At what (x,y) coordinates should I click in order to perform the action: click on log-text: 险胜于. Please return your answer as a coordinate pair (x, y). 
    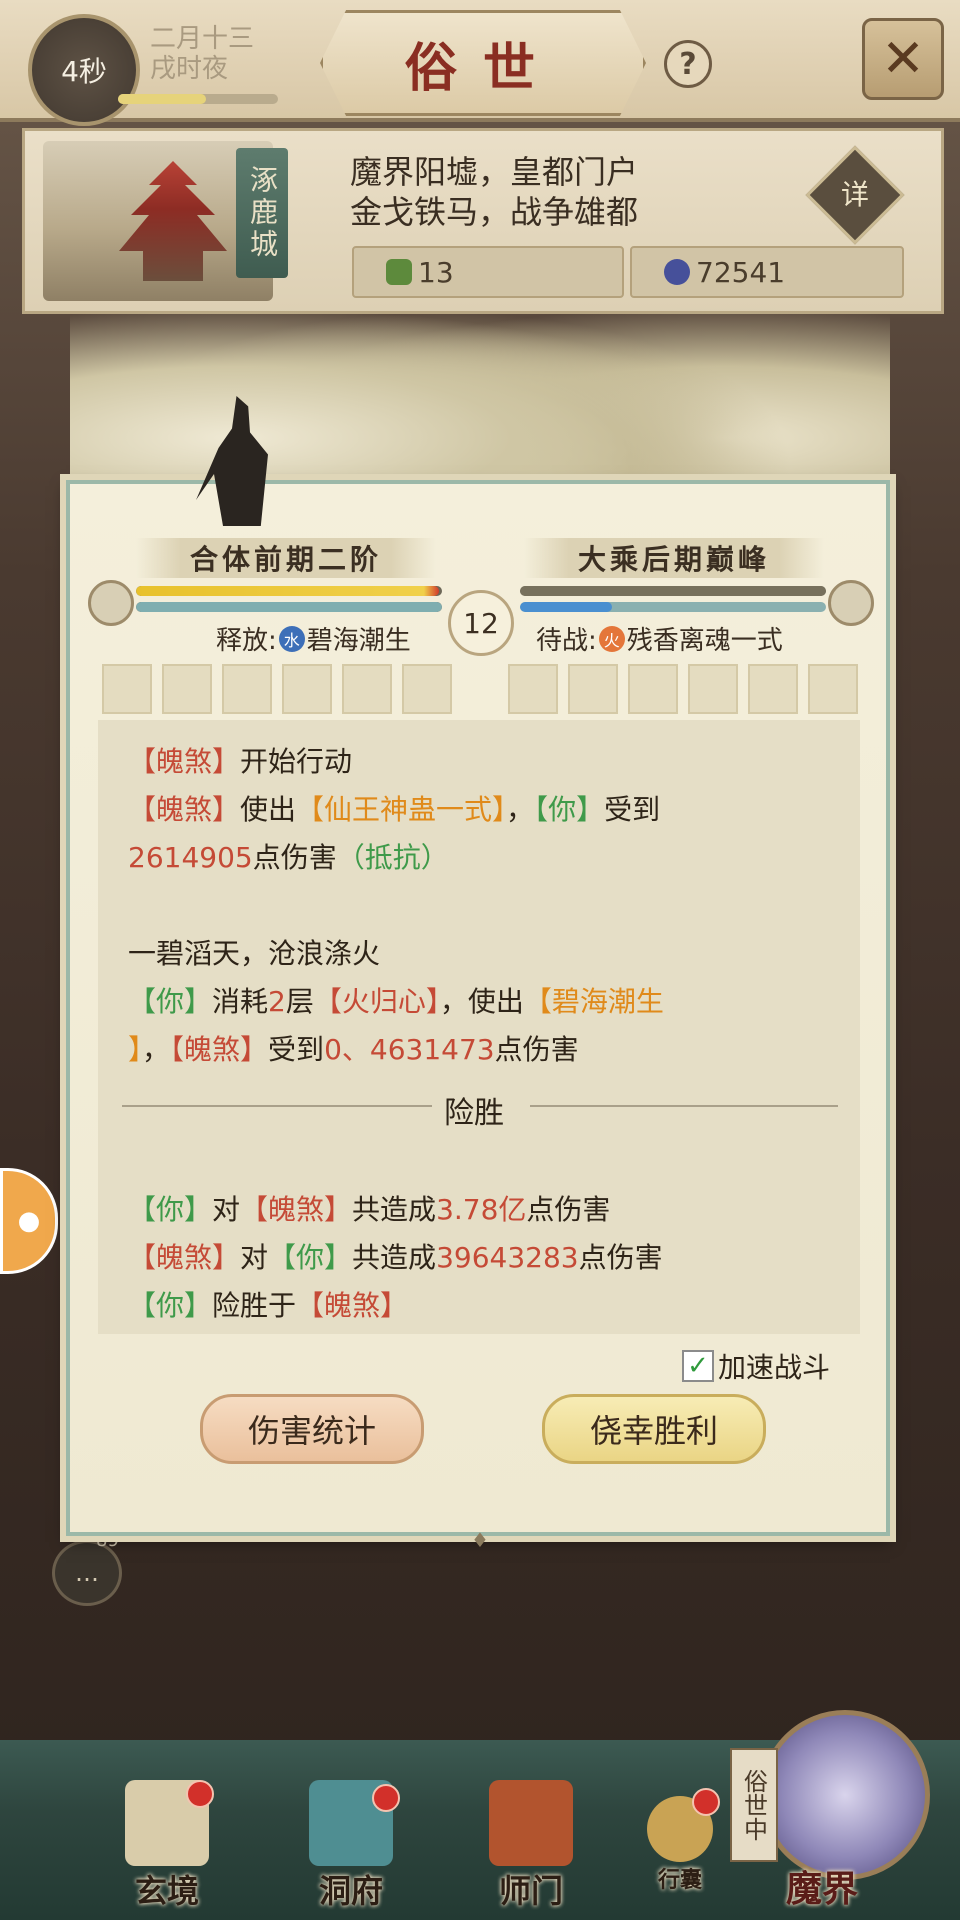
    Looking at the image, I should click on (254, 1305).